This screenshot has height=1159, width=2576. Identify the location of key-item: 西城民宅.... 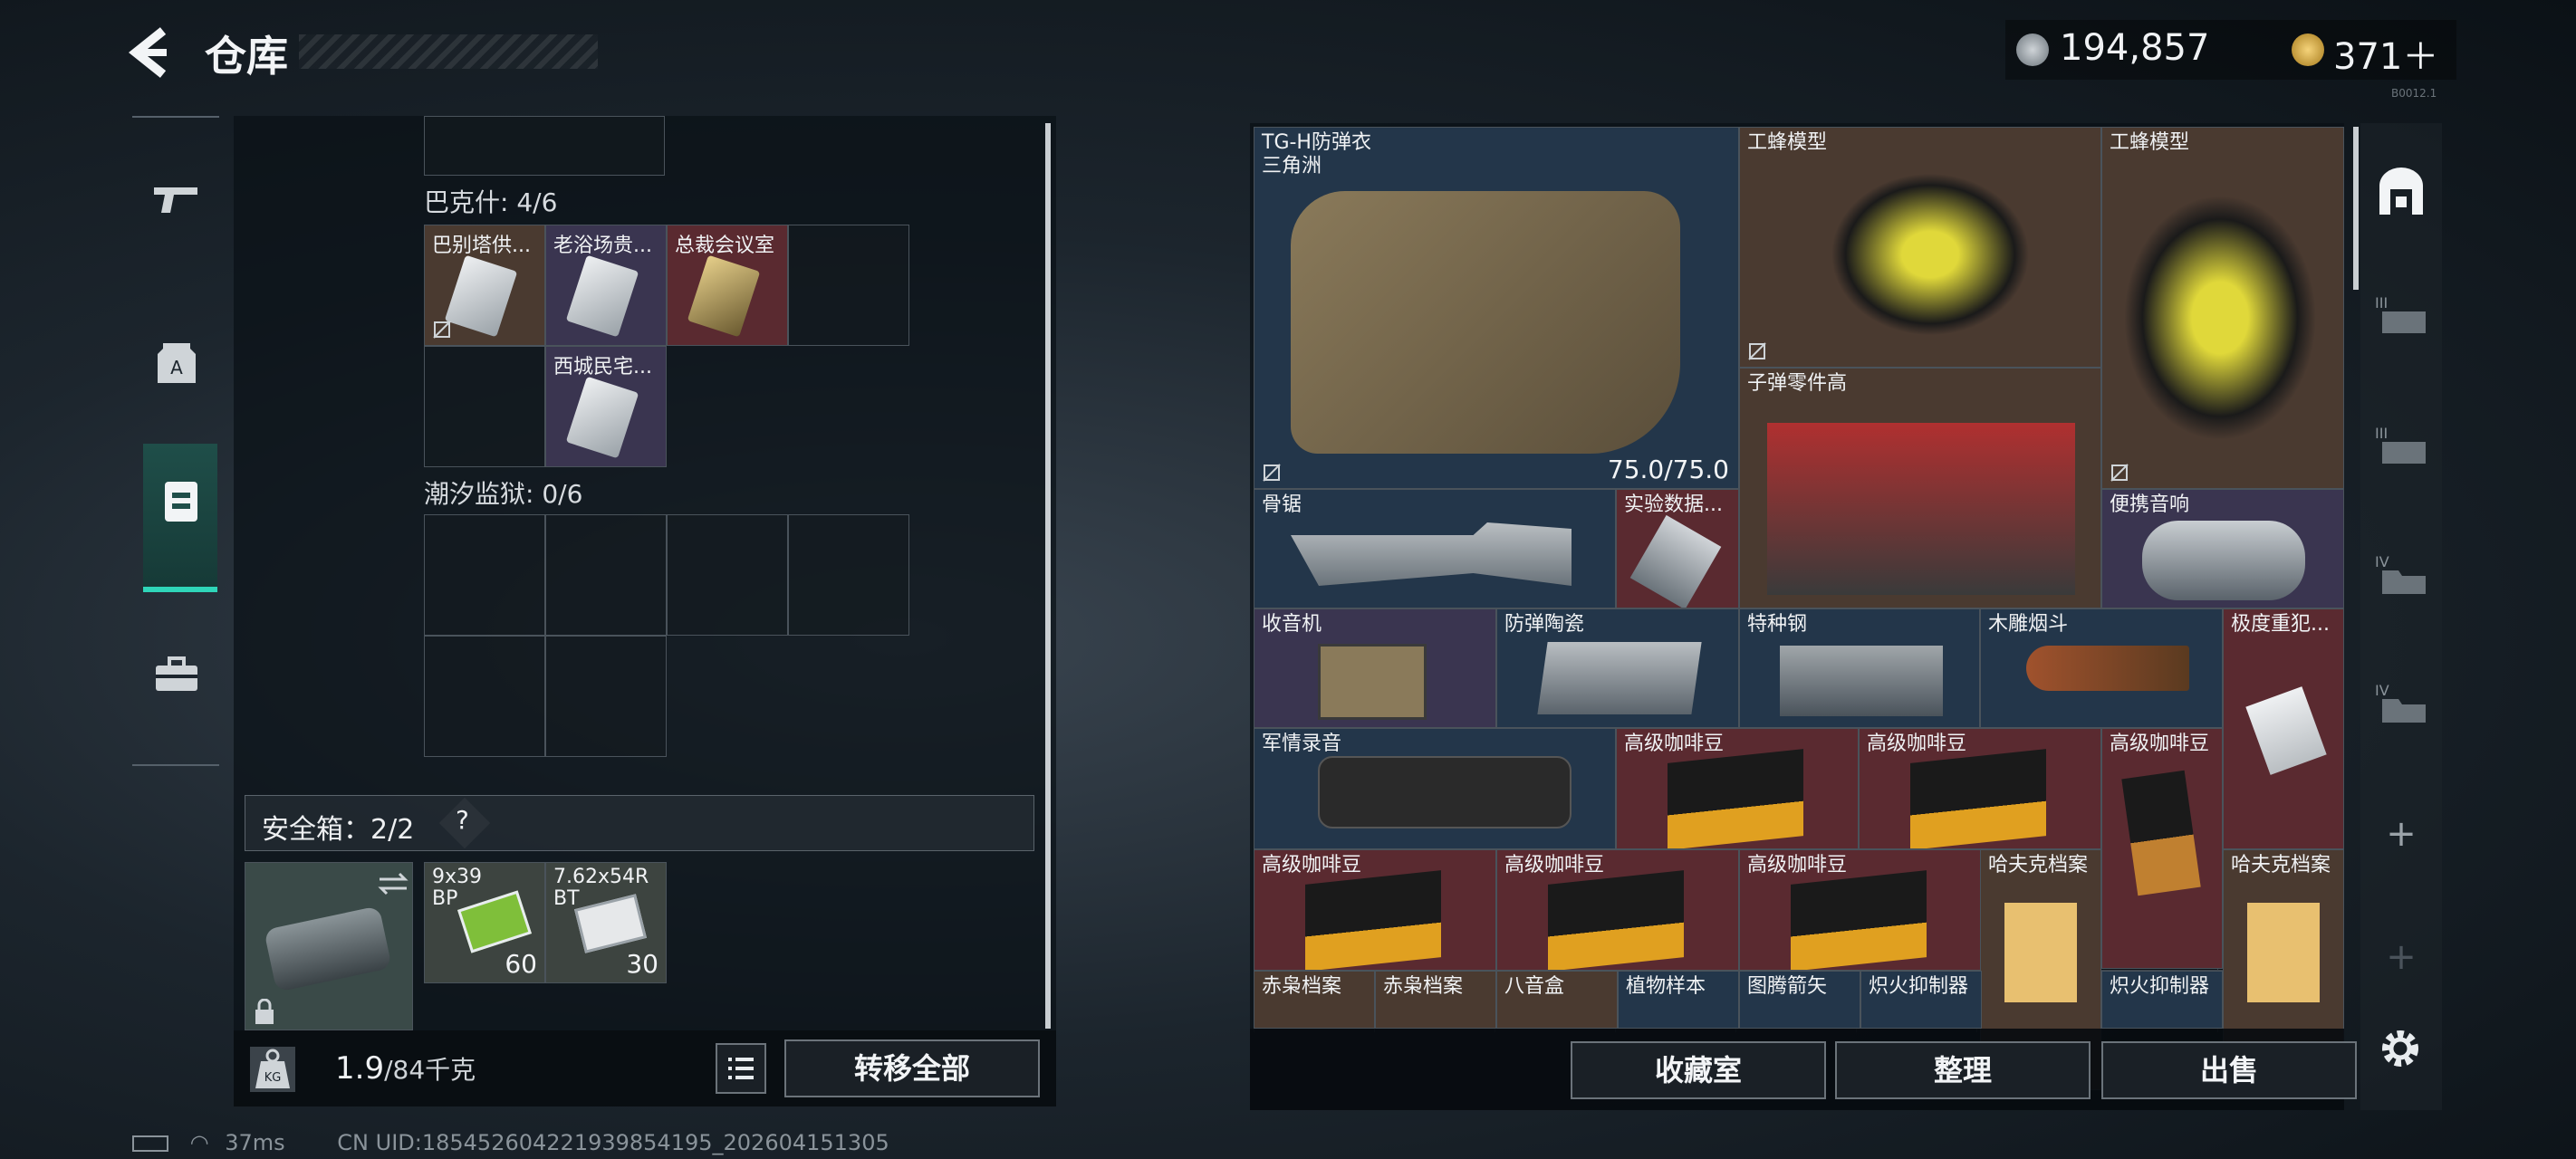
(606, 407).